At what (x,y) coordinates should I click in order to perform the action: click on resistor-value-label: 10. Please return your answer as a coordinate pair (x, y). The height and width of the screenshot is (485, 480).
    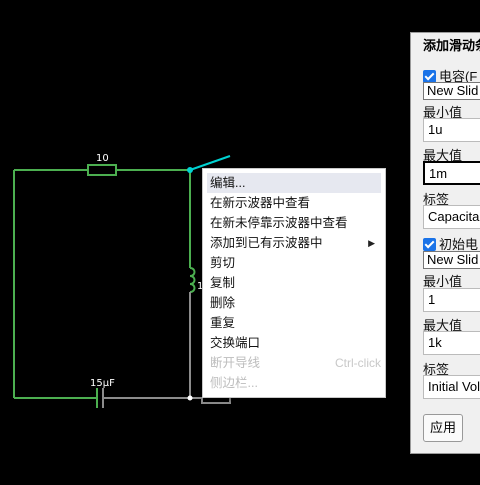
    Looking at the image, I should click on (102, 158).